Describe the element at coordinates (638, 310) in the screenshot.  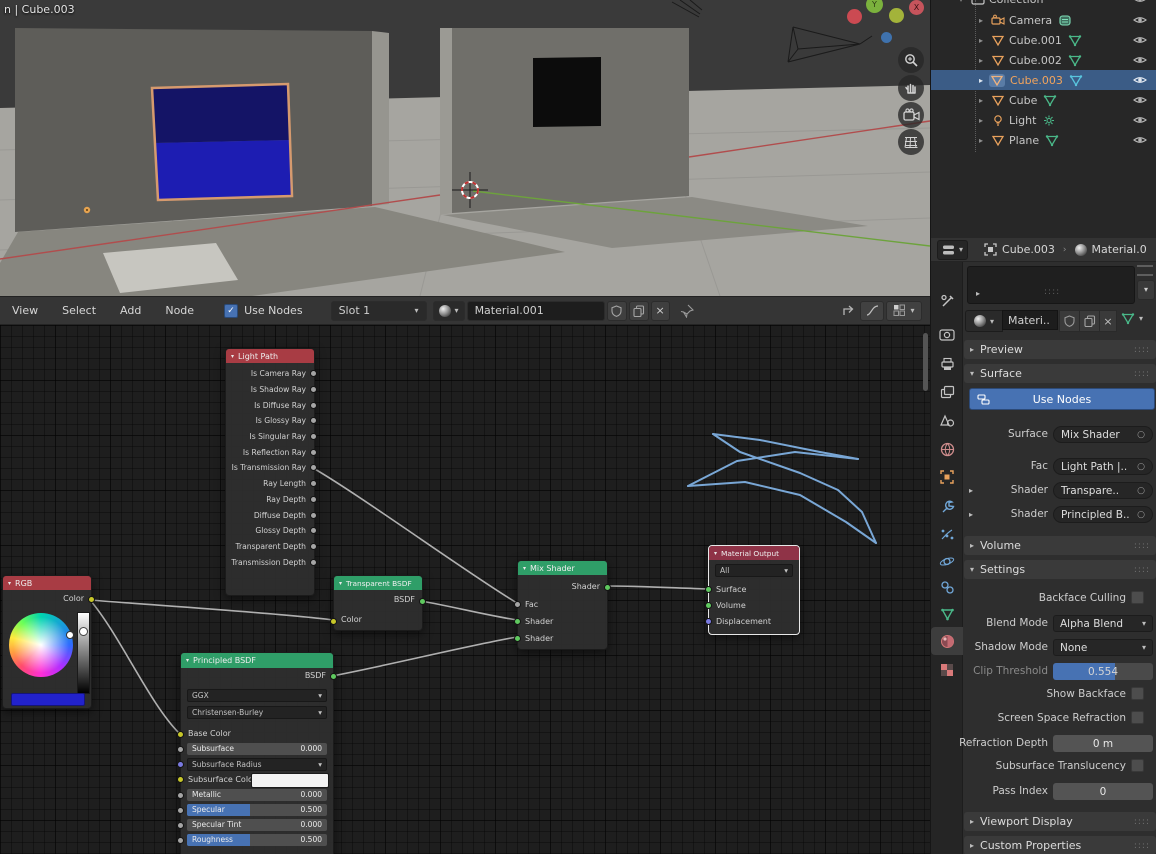
I see `copy-material-button` at that location.